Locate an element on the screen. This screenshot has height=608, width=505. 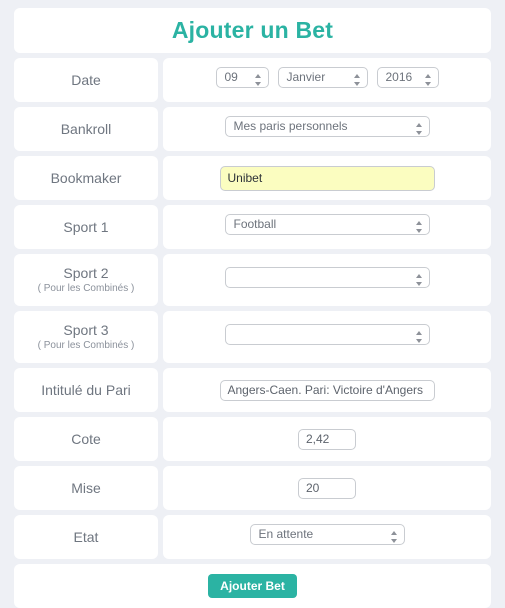
year-select-wrap: 2016 is located at coordinates (407, 80).